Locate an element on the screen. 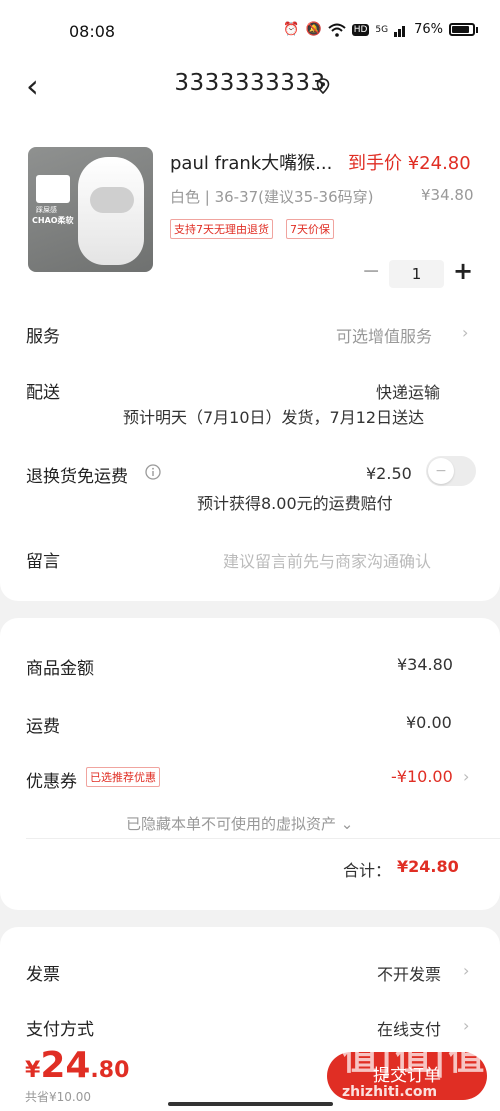 Image resolution: width=500 pixels, height=1111 pixels. chevron-down-icon: ⌄ is located at coordinates (347, 824).